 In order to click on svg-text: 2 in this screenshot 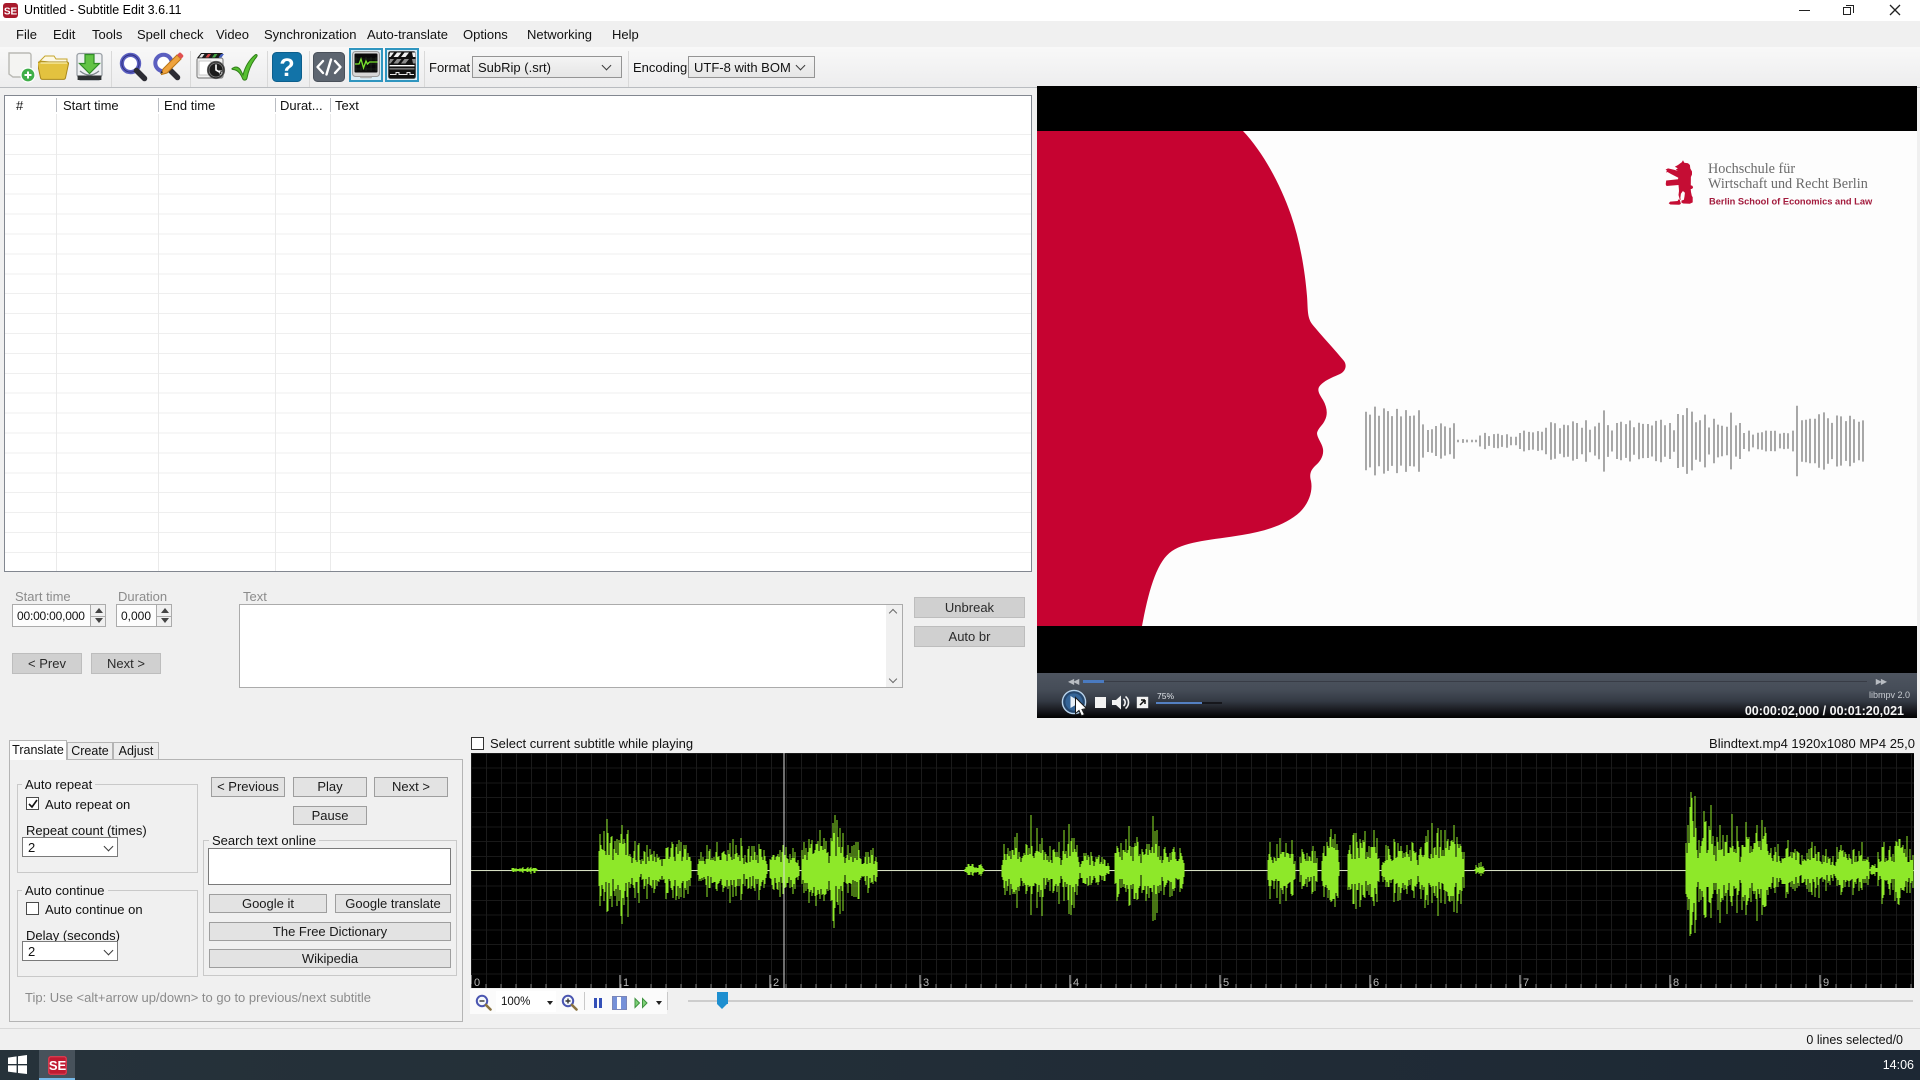, I will do `click(776, 982)`.